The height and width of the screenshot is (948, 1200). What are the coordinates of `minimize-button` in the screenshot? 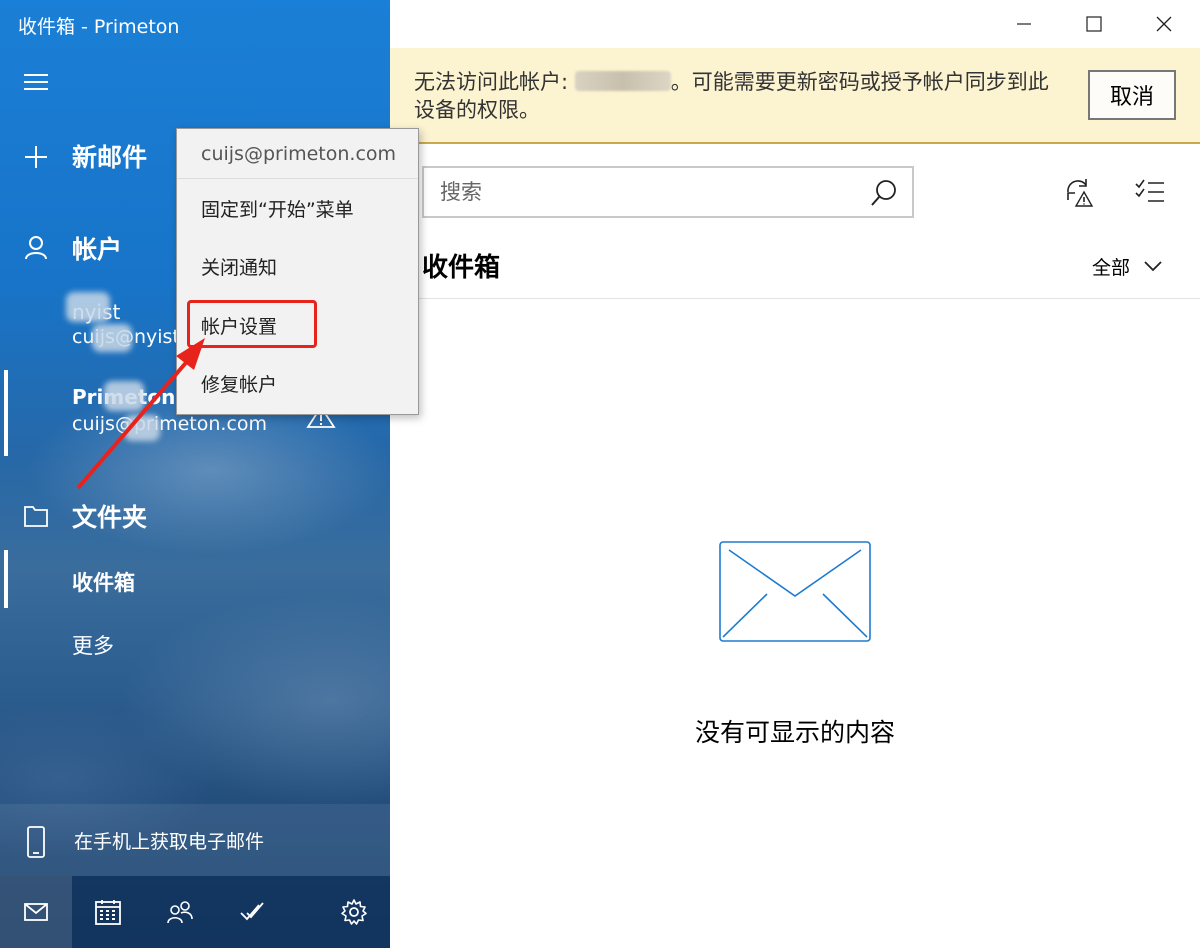 It's located at (1024, 24).